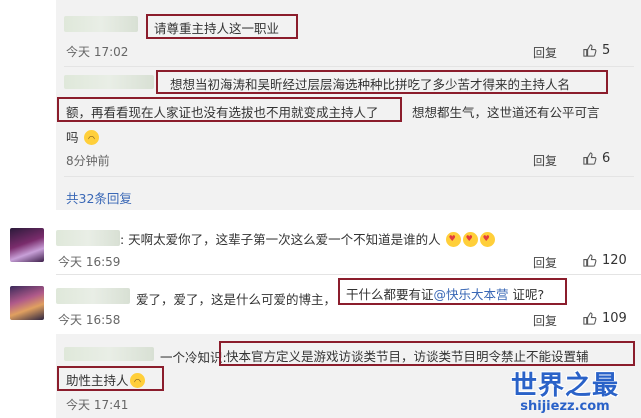 The width and height of the screenshot is (641, 418). I want to click on mention-link: @快乐大本营, so click(471, 294).